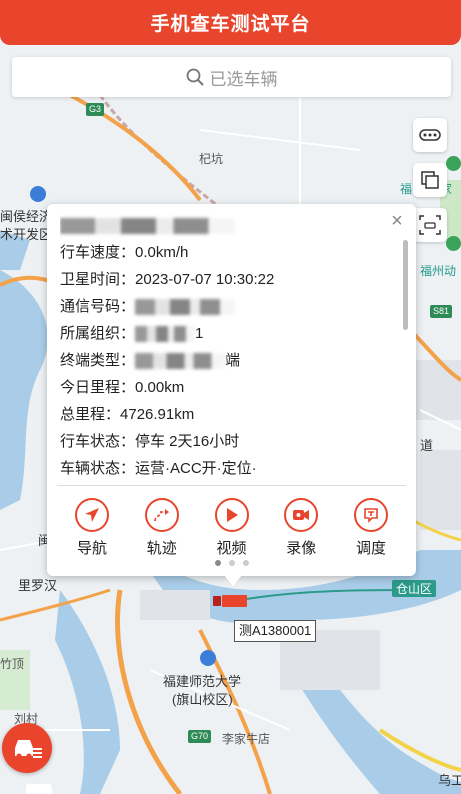 This screenshot has height=794, width=461. I want to click on road-badge-g70: G70, so click(200, 736).